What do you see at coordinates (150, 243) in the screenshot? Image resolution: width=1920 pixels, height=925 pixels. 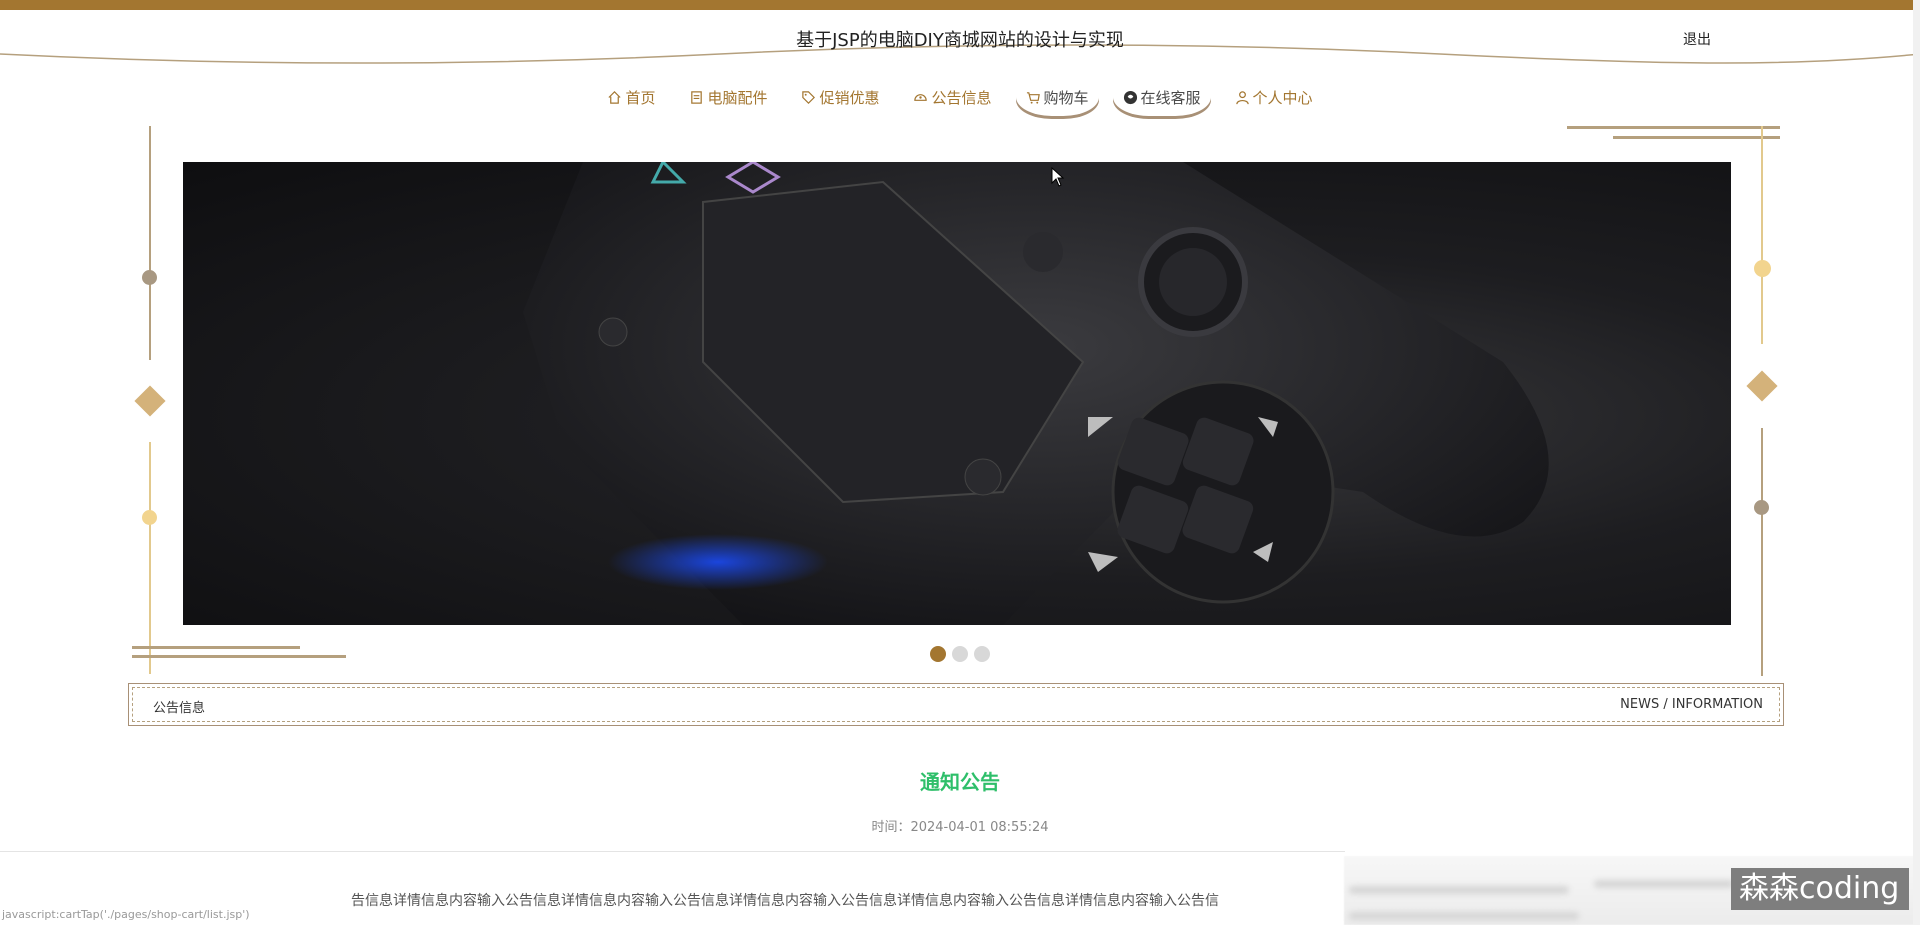 I see `left-deco-line` at bounding box center [150, 243].